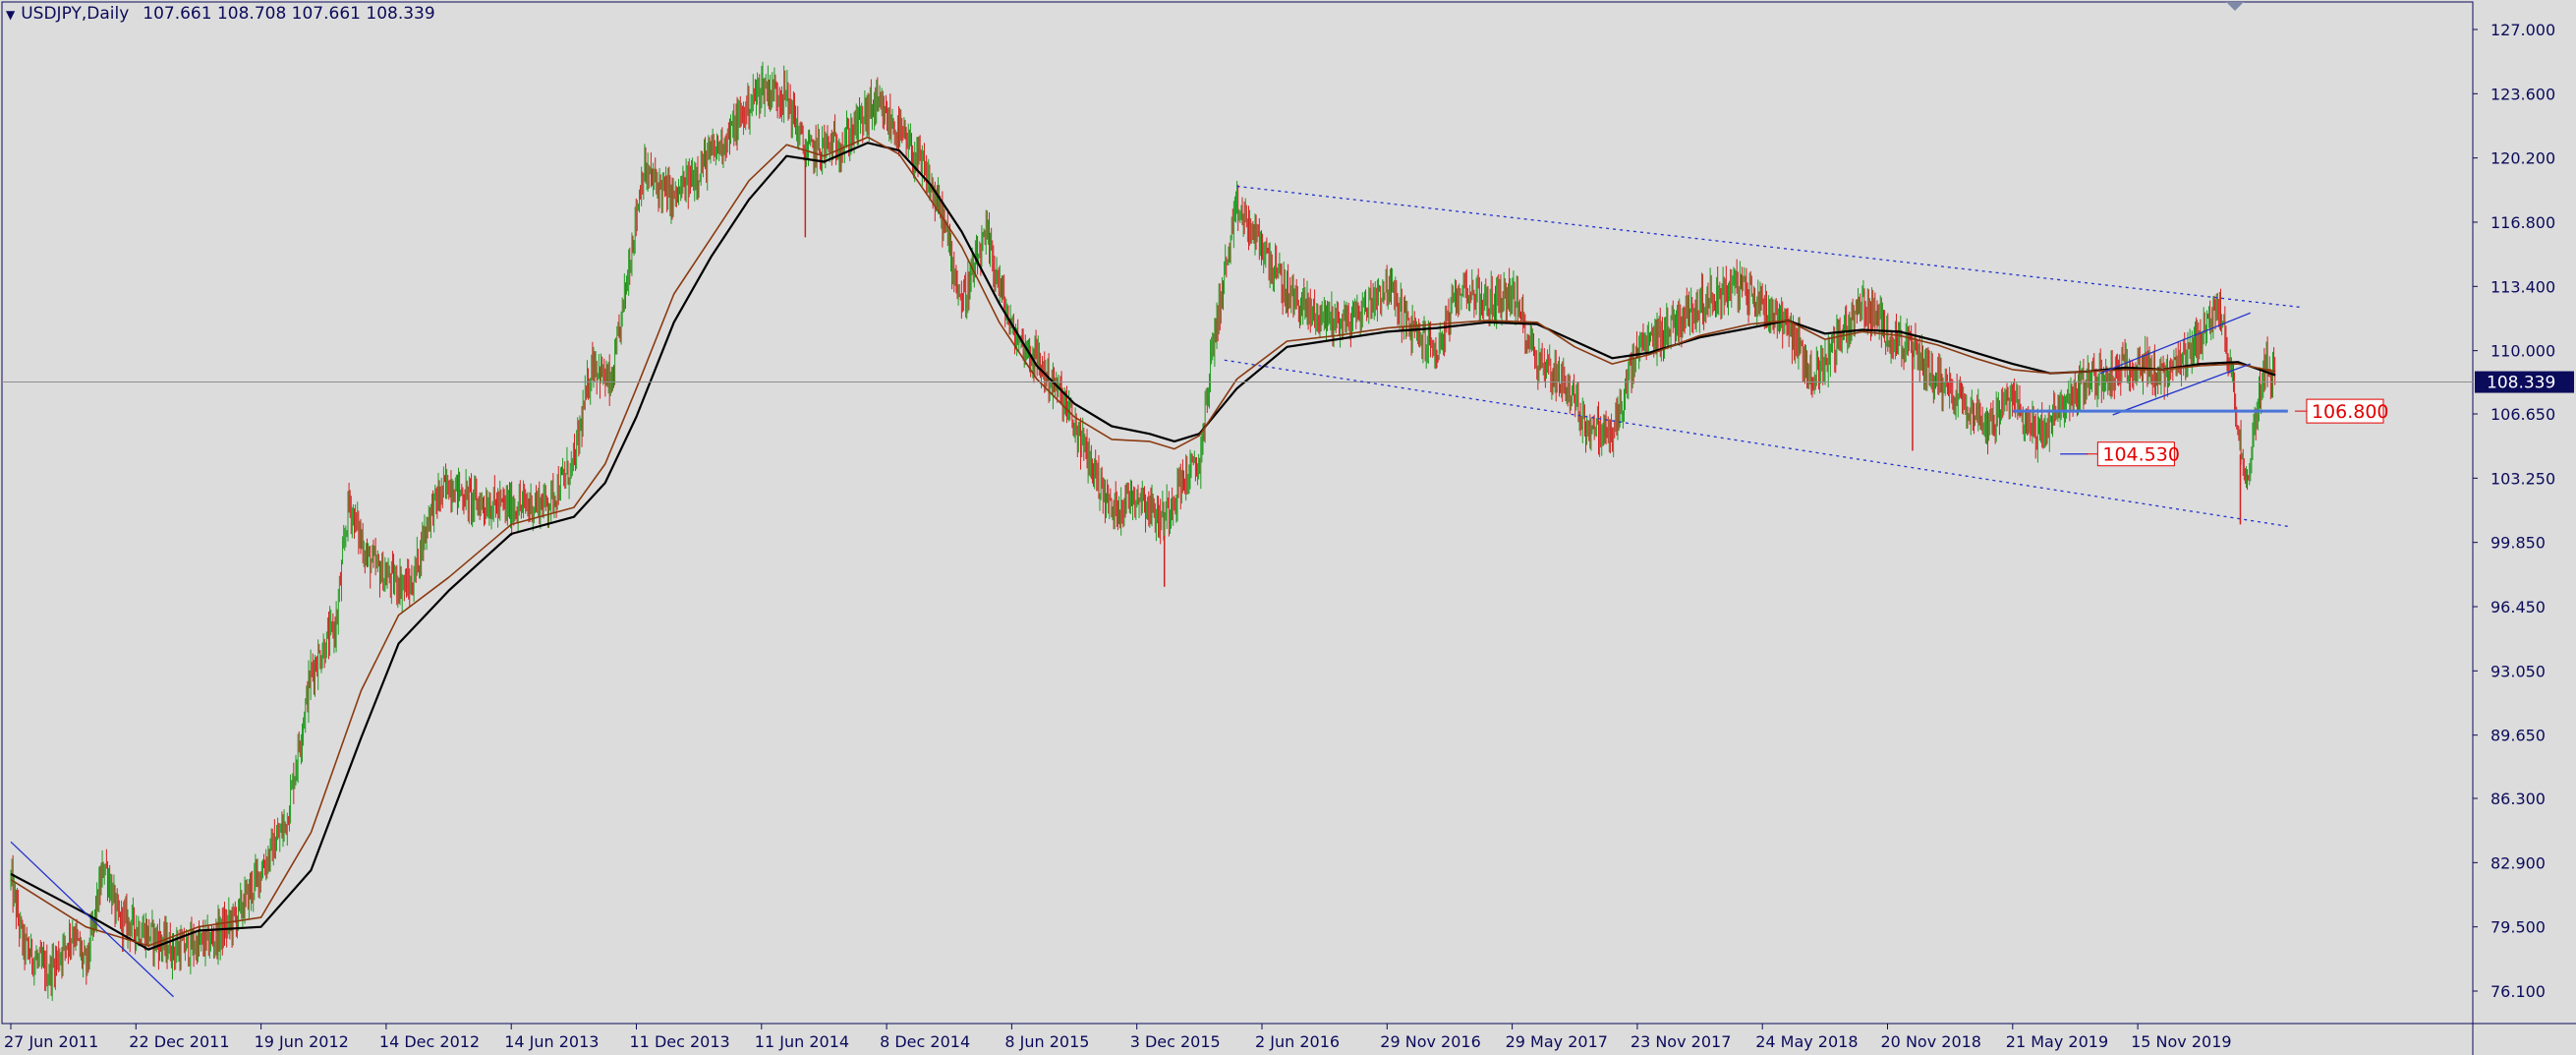  Describe the element at coordinates (2522, 286) in the screenshot. I see `y-tick-label: 113.400` at that location.